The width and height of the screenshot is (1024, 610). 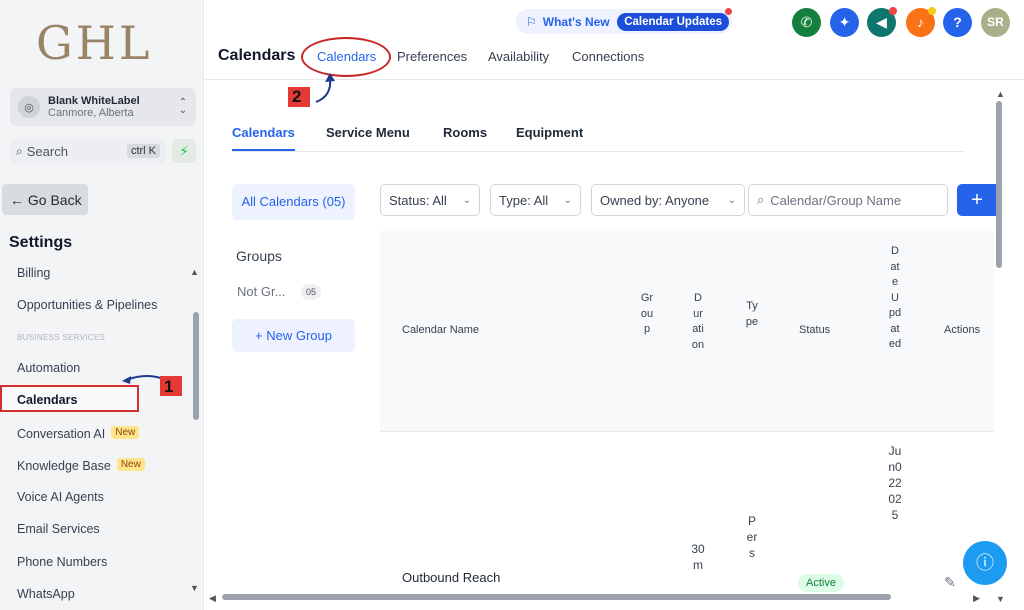 I want to click on whats-new-pill: ⚐ What's New Calendar Updates, so click(x=624, y=20).